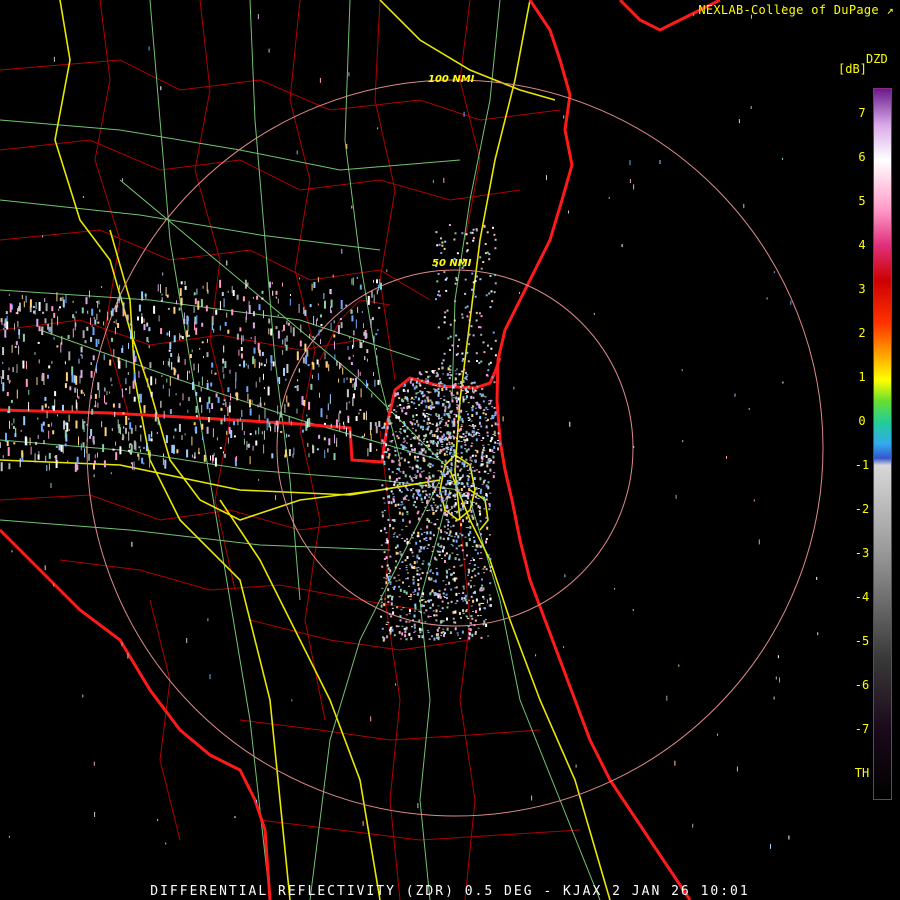 This screenshot has height=900, width=900. What do you see at coordinates (890, 10) in the screenshot?
I see `external-link-icon: ↗` at bounding box center [890, 10].